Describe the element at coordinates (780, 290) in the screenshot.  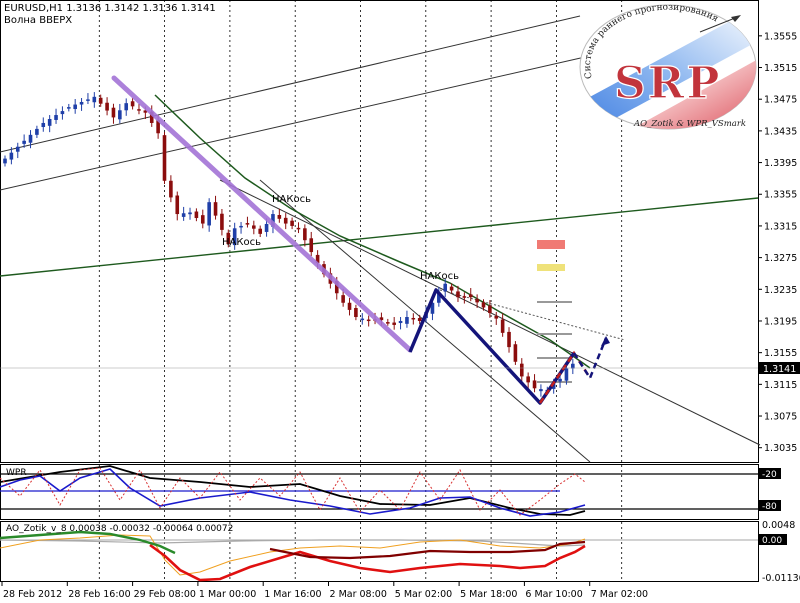
I see `price-tick-label: 1.3235` at that location.